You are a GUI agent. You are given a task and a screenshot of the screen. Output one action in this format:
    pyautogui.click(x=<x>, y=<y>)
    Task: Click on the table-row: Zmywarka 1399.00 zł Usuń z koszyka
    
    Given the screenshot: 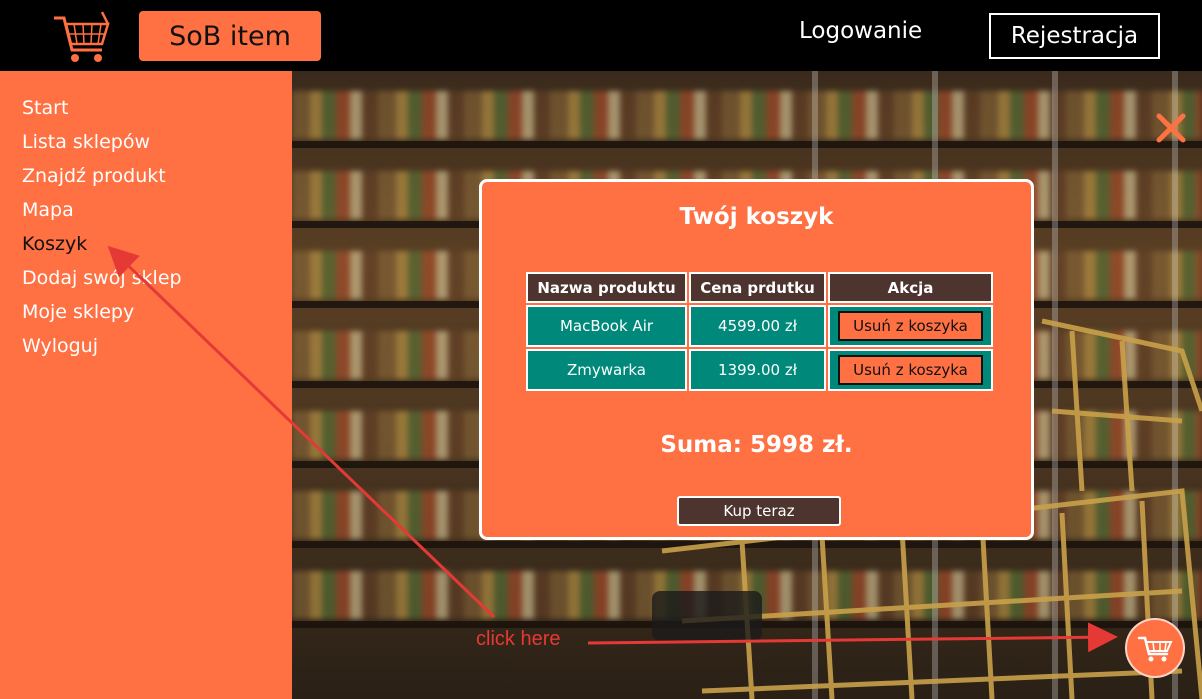 What is the action you would take?
    pyautogui.click(x=759, y=370)
    